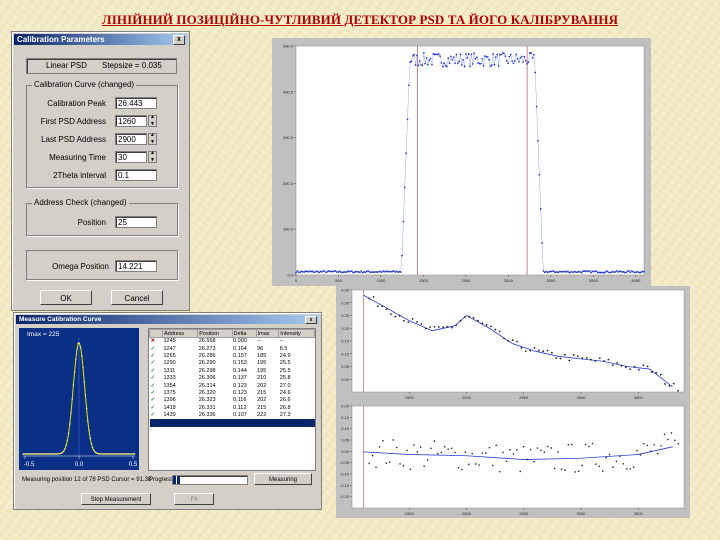 The width and height of the screenshot is (720, 540). I want to click on cancel-button: Cancel, so click(137, 297).